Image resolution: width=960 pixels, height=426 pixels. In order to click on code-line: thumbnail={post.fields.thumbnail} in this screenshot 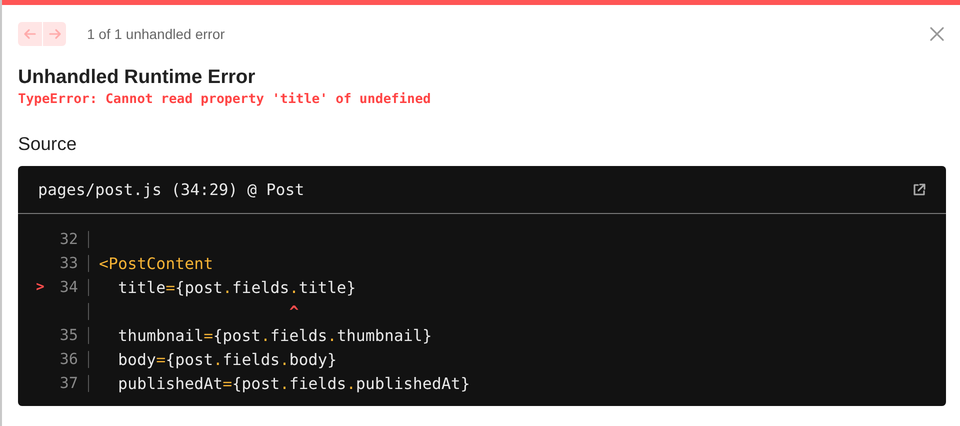, I will do `click(274, 335)`.